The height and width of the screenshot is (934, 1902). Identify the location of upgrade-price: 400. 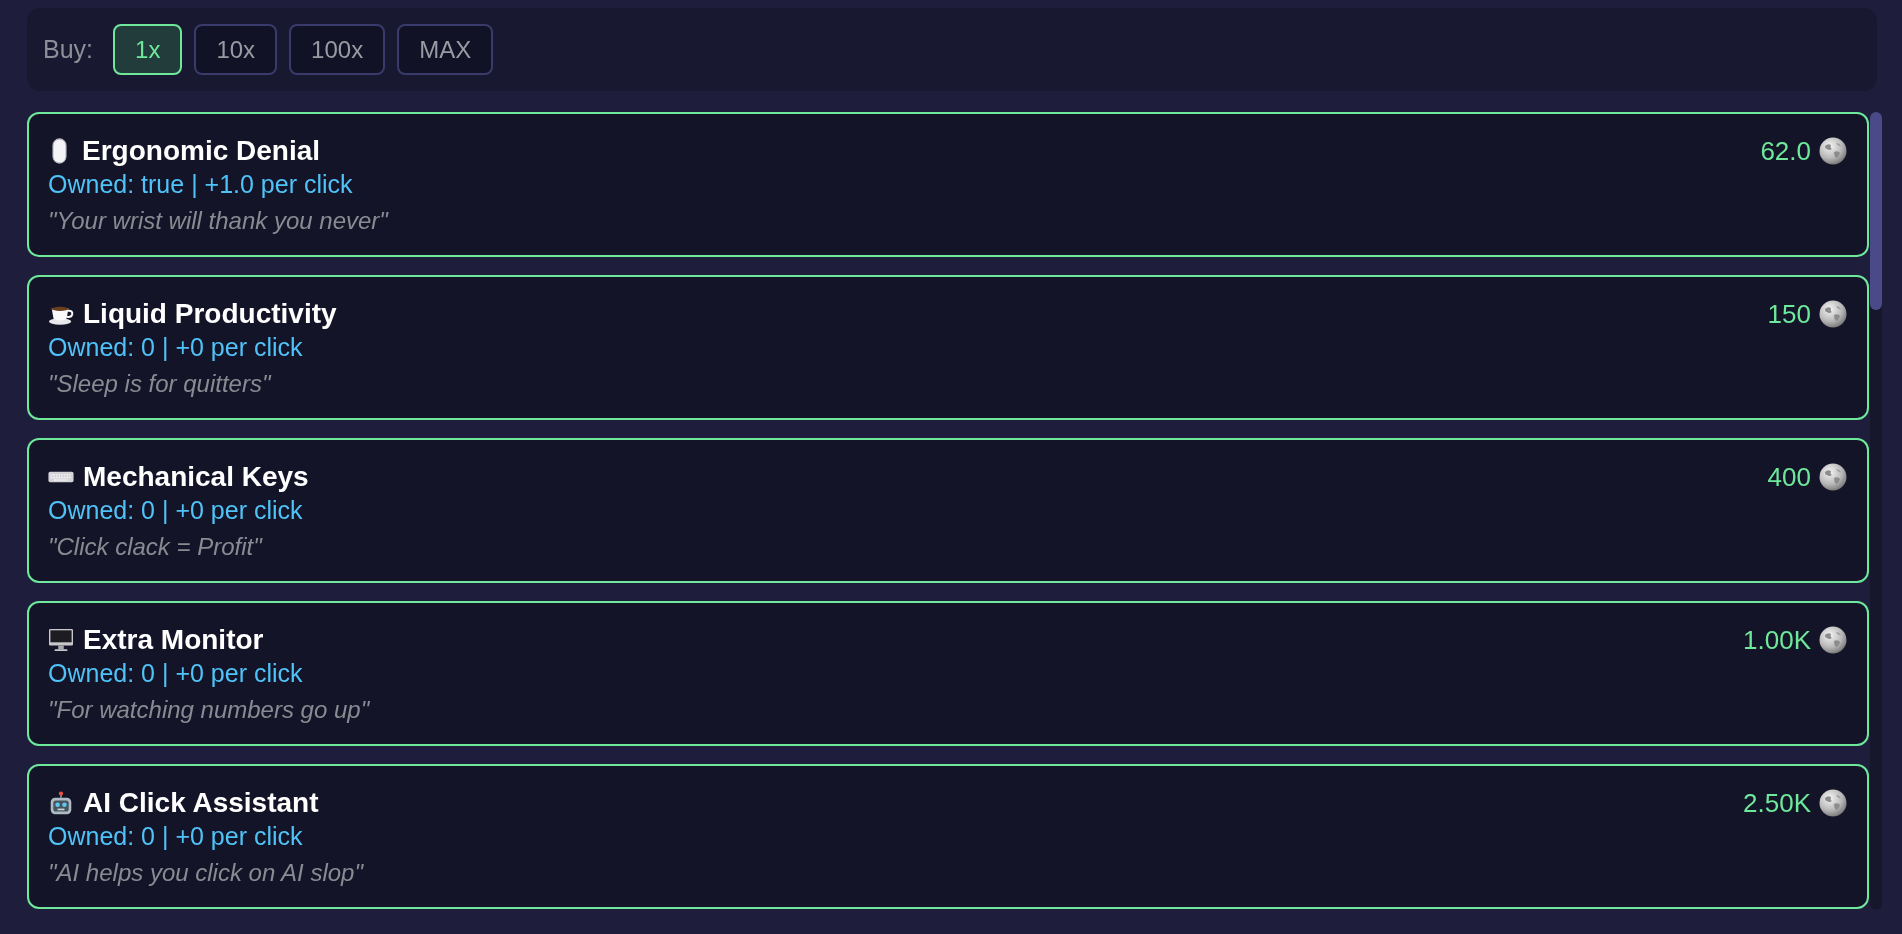
(1789, 477).